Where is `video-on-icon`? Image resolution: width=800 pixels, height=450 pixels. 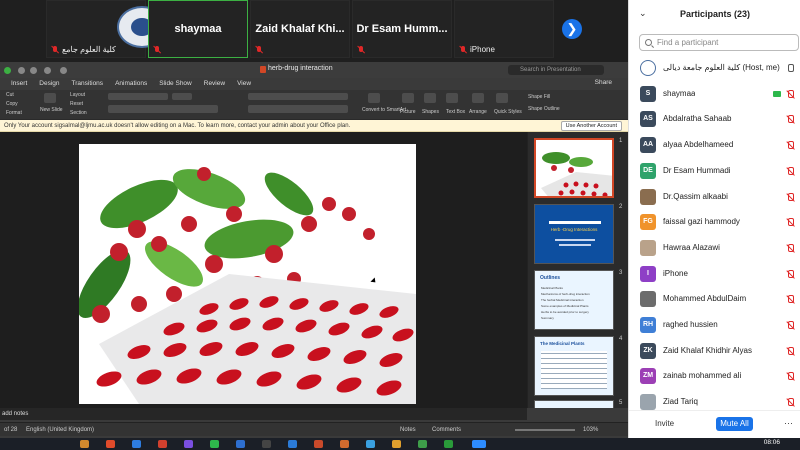
video-on-icon is located at coordinates (777, 93).